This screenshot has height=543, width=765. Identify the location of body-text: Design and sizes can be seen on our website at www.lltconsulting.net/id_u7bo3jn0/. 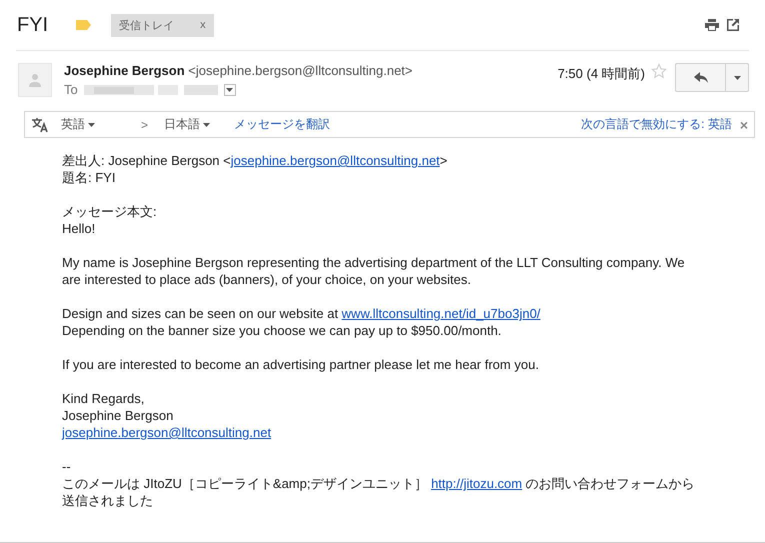
(302, 313).